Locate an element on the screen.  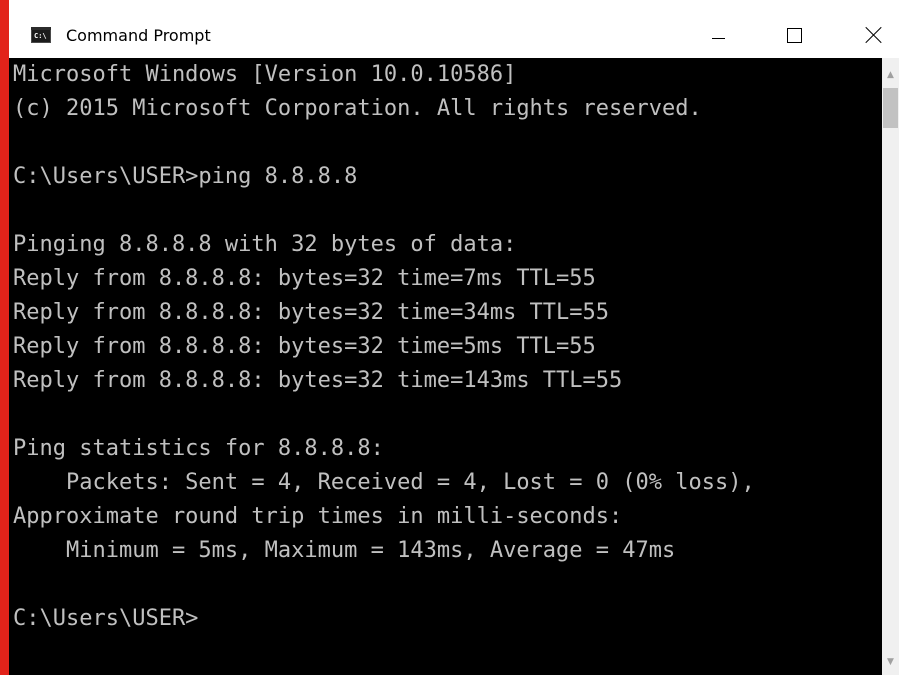
scroll-down-arrow-icon: ▼ is located at coordinates (890, 661).